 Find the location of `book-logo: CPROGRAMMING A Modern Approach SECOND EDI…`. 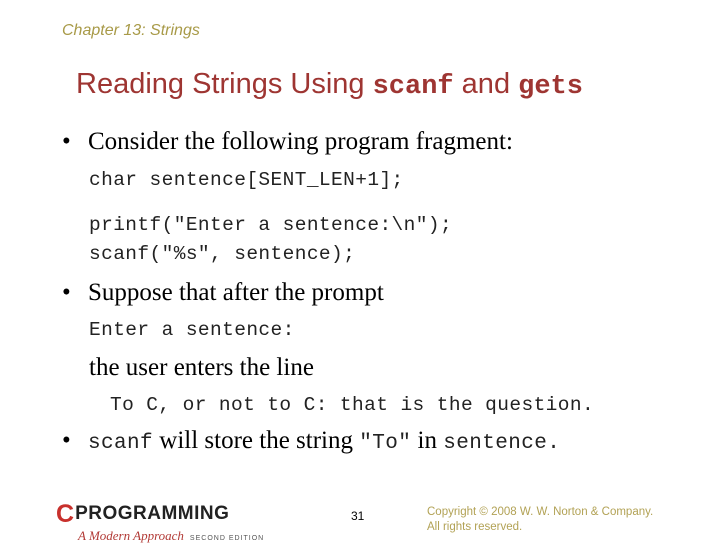

book-logo: CPROGRAMMING A Modern Approach SECOND EDI… is located at coordinates (160, 522).